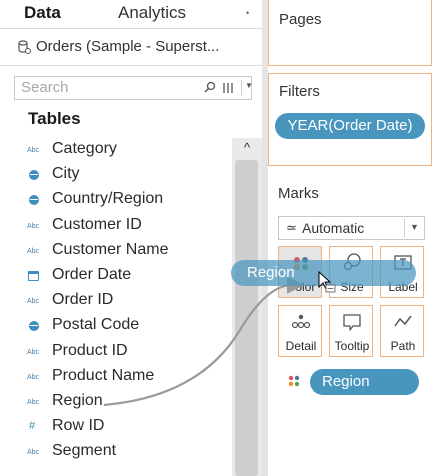 This screenshot has height=476, width=440. Describe the element at coordinates (300, 331) in the screenshot. I see `detail-button: Detail` at that location.